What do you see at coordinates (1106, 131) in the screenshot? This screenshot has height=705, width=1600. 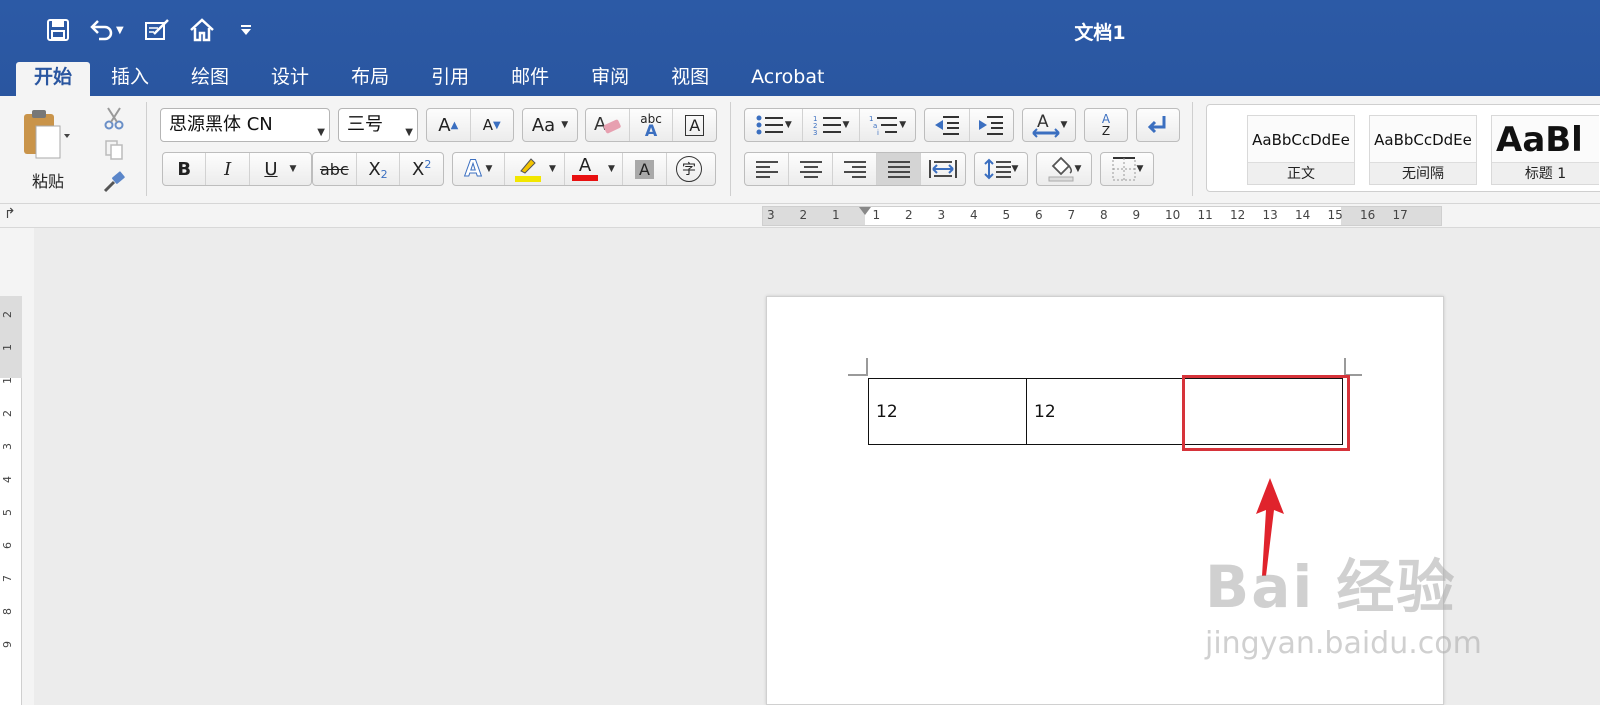 I see `sort-z: Z` at bounding box center [1106, 131].